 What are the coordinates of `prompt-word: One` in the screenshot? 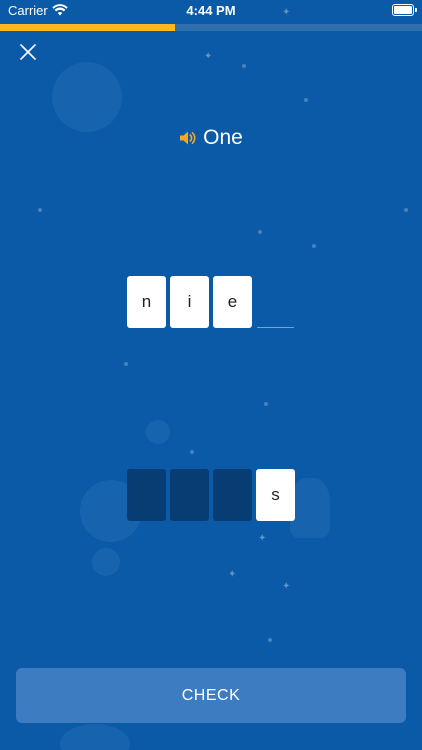 It's located at (223, 137).